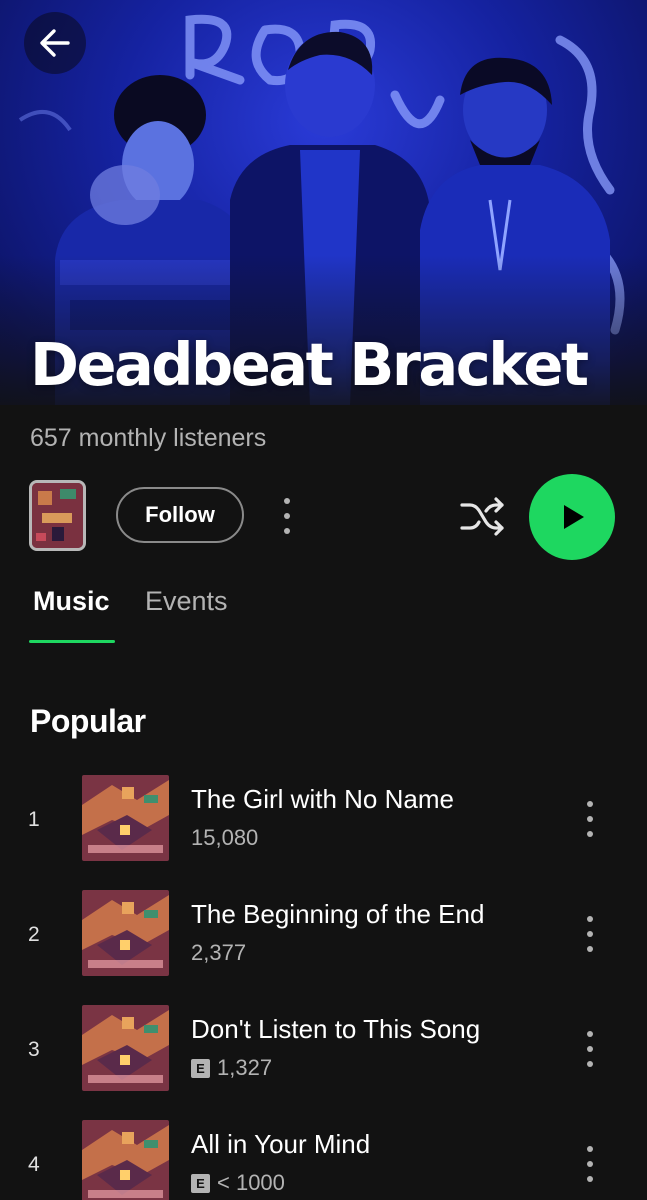 This screenshot has height=1200, width=647. Describe the element at coordinates (309, 364) in the screenshot. I see `artist-name: Deadbeat Bracket` at that location.